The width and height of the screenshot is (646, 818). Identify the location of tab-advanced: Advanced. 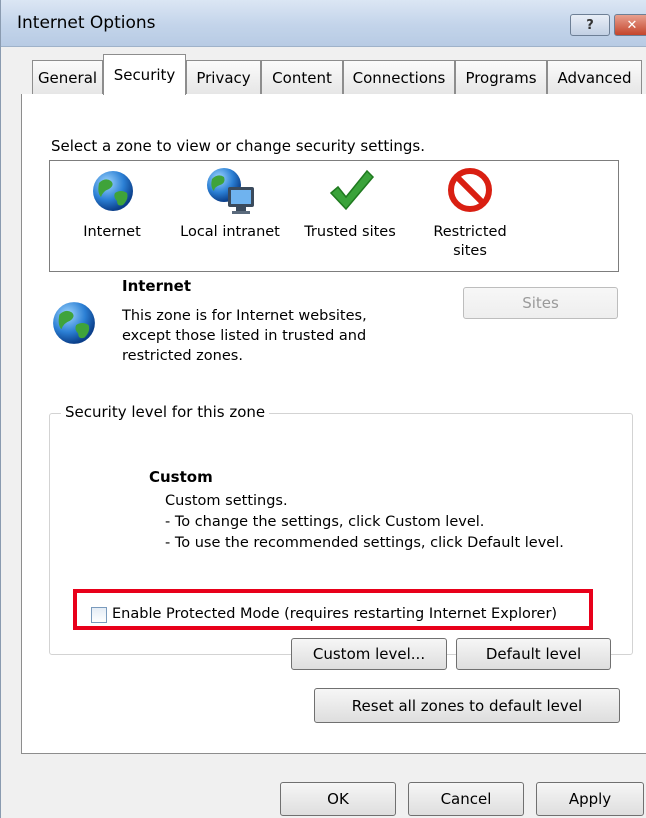
(594, 77).